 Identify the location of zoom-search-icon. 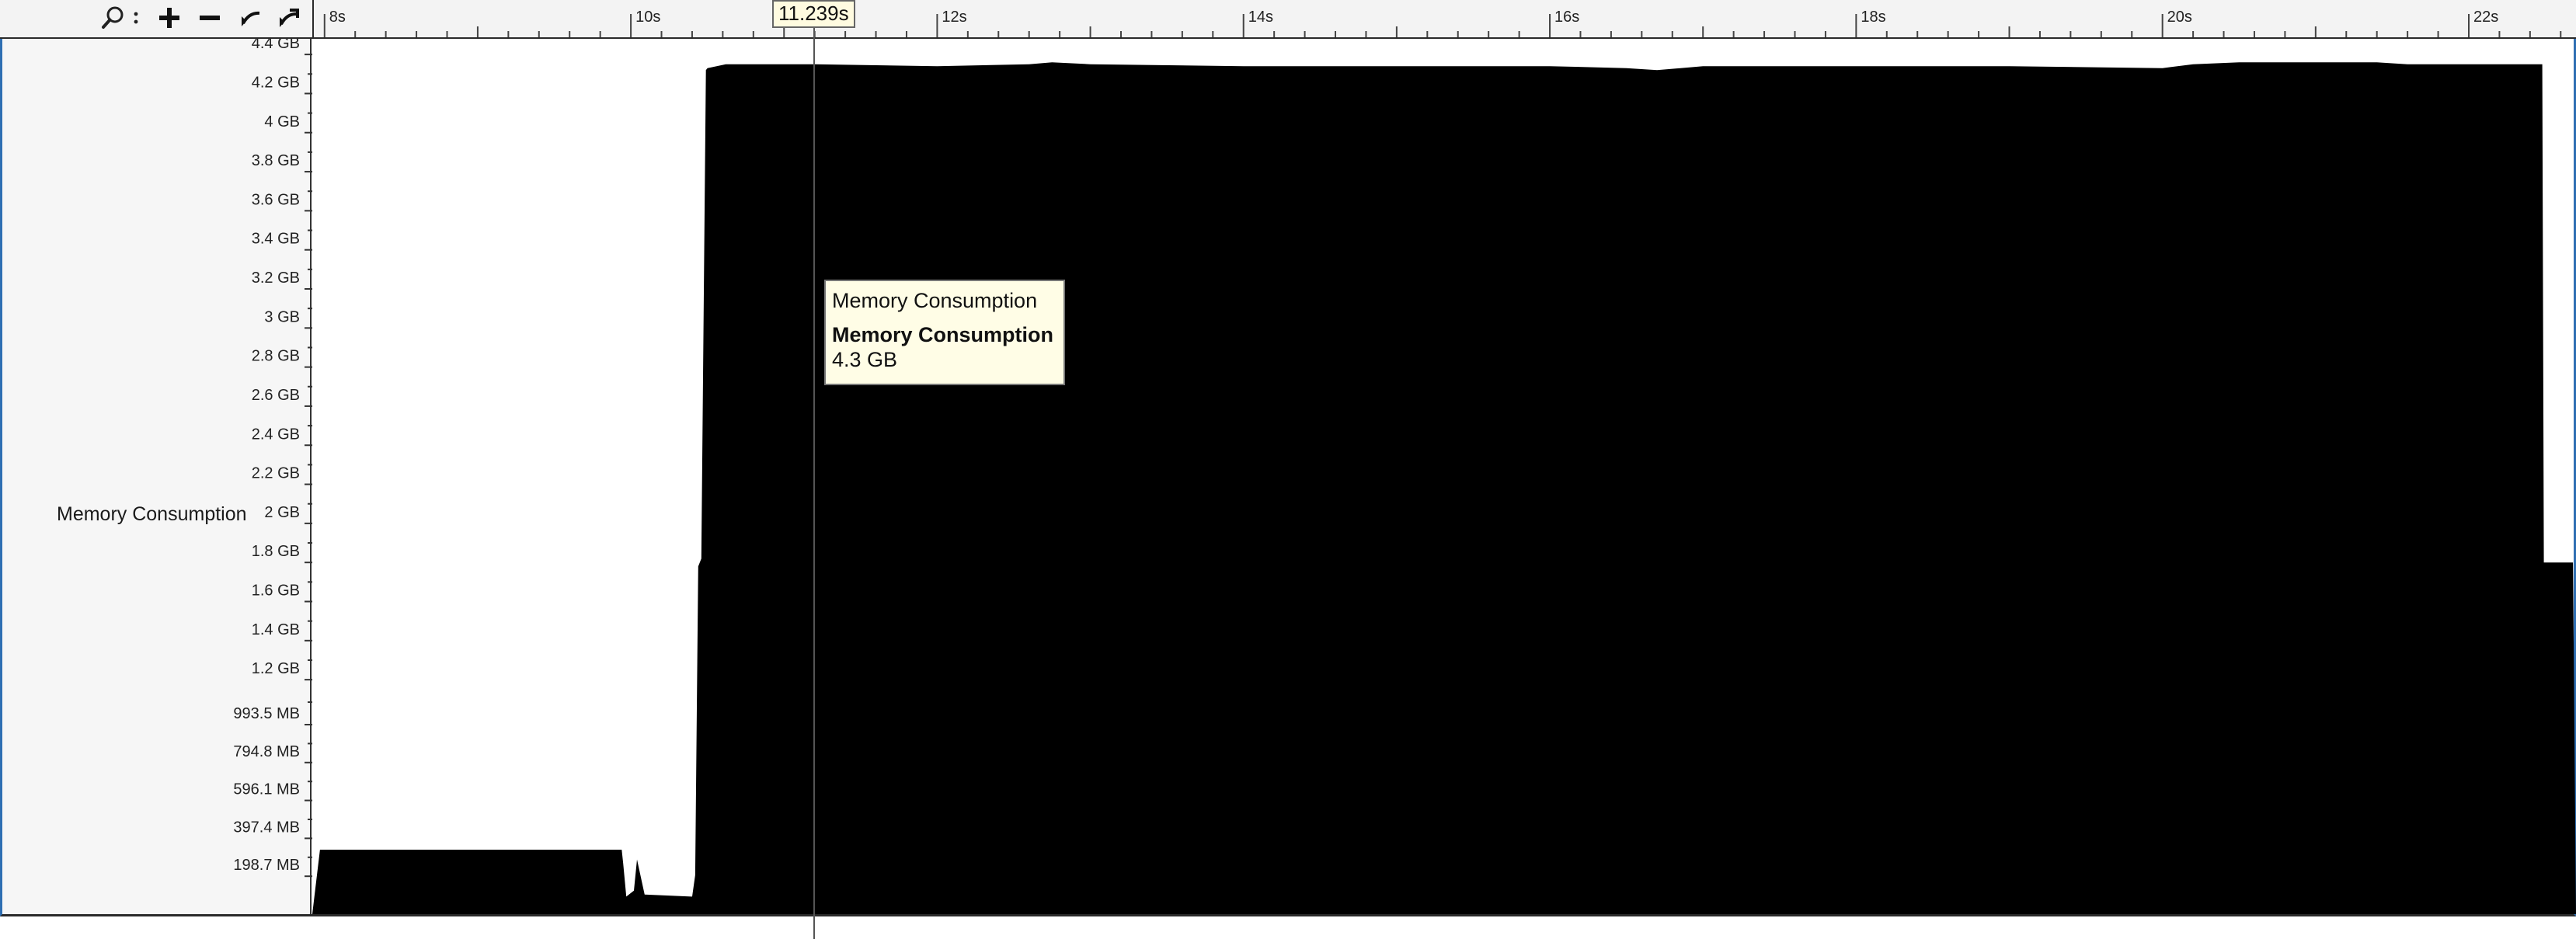
(114, 18).